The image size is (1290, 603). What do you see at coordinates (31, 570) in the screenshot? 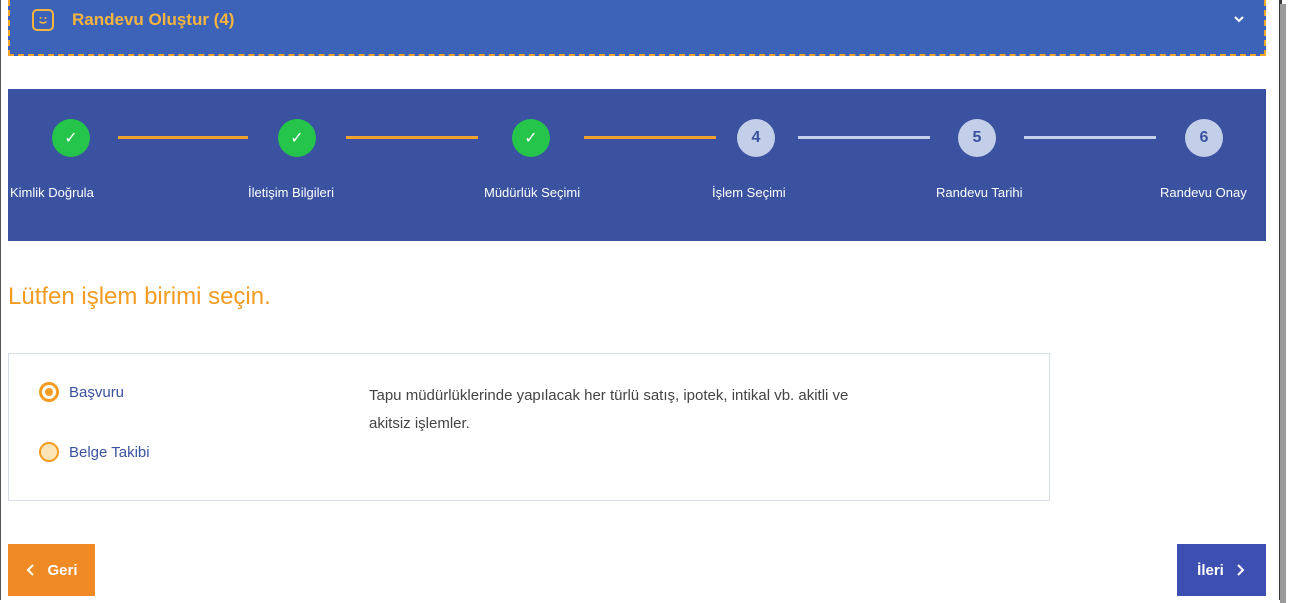
I see `chevron-left-icon` at bounding box center [31, 570].